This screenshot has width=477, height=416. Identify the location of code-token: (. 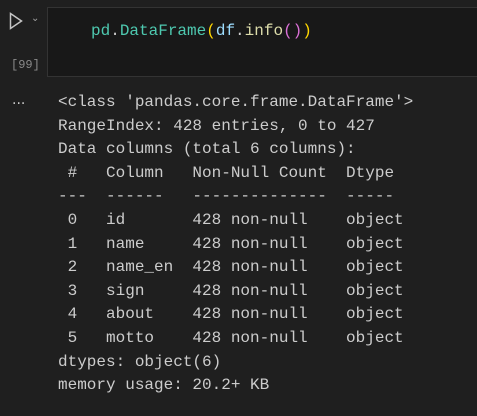
(211, 31).